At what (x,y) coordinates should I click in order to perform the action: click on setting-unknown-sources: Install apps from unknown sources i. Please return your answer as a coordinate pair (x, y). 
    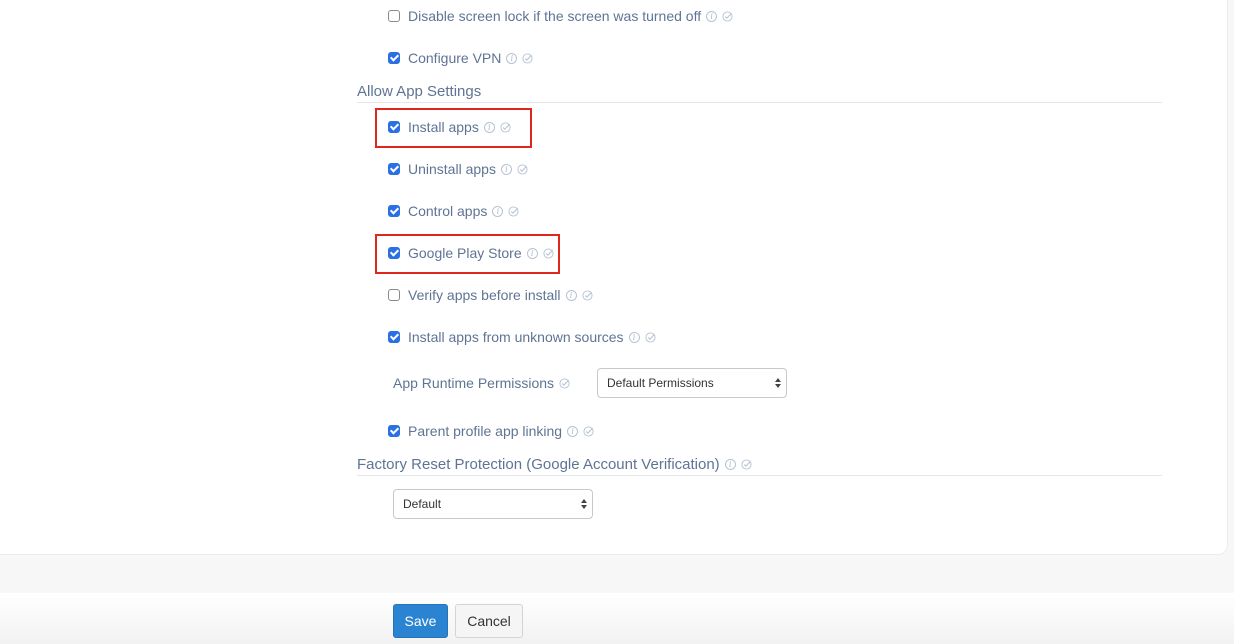
    Looking at the image, I should click on (522, 337).